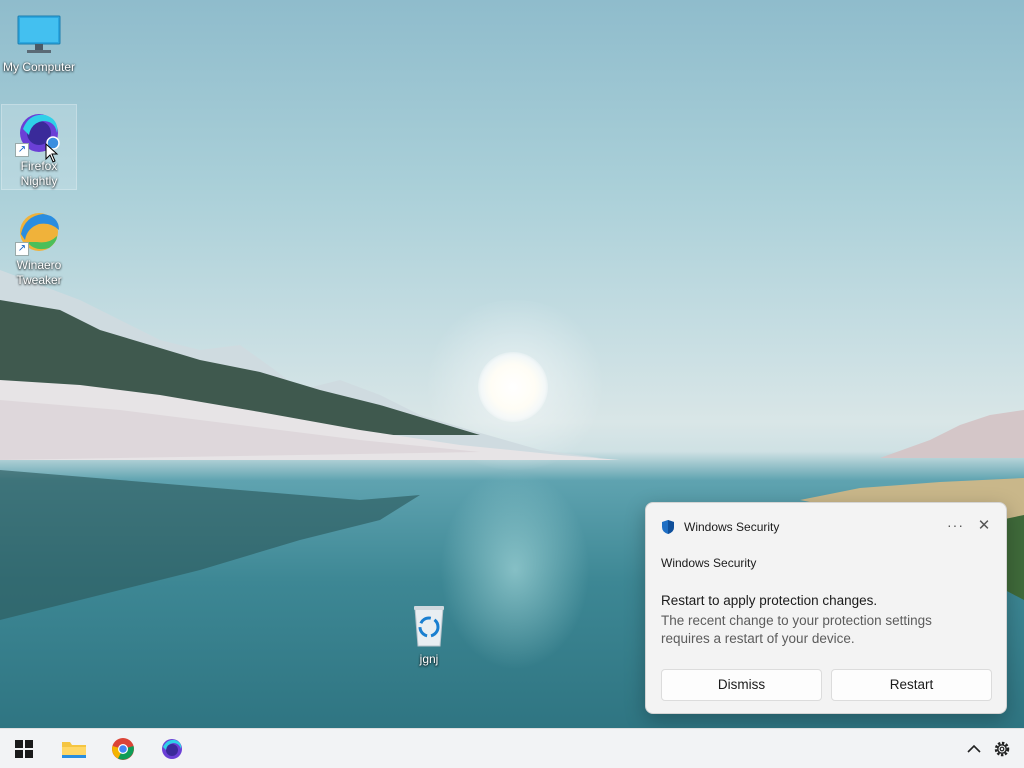  I want to click on file-explorer-button, so click(74, 749).